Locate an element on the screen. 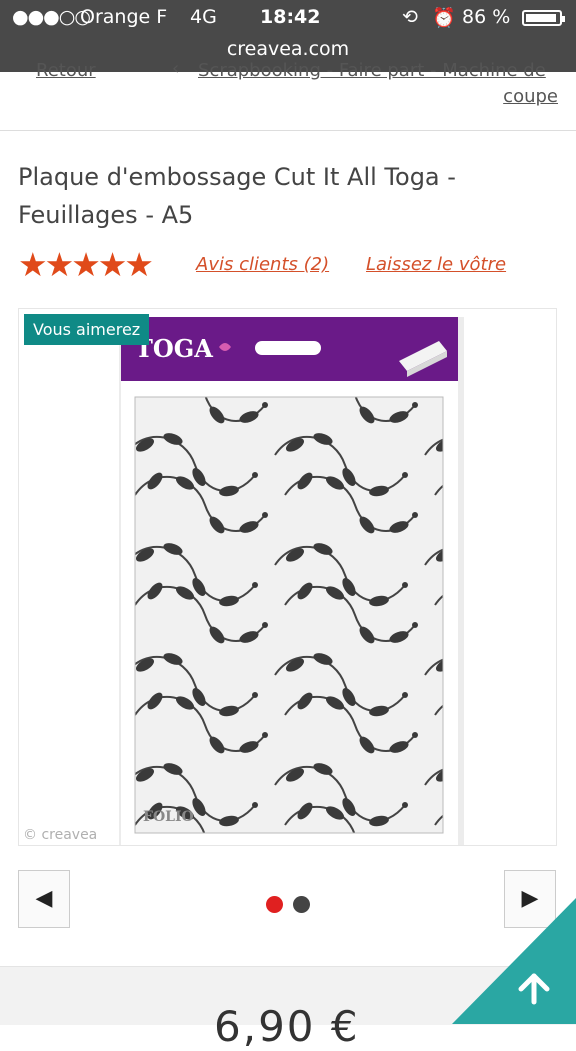 This screenshot has width=576, height=1051. write-review-link: Laissez le vôtre is located at coordinates (436, 264).